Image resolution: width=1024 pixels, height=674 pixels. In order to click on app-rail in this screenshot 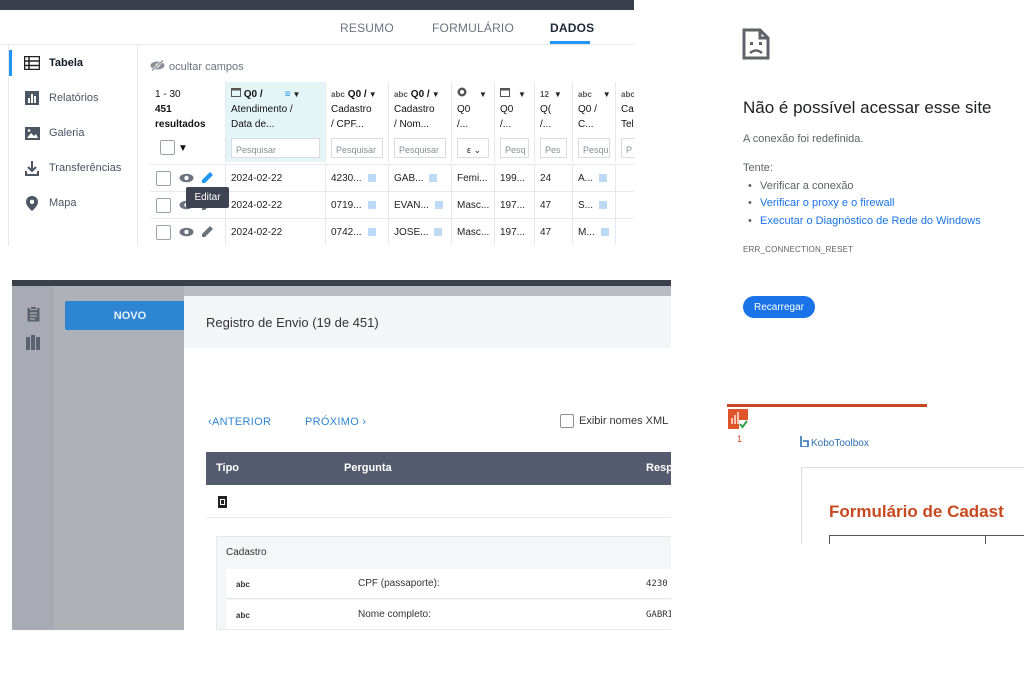, I will do `click(33, 458)`.